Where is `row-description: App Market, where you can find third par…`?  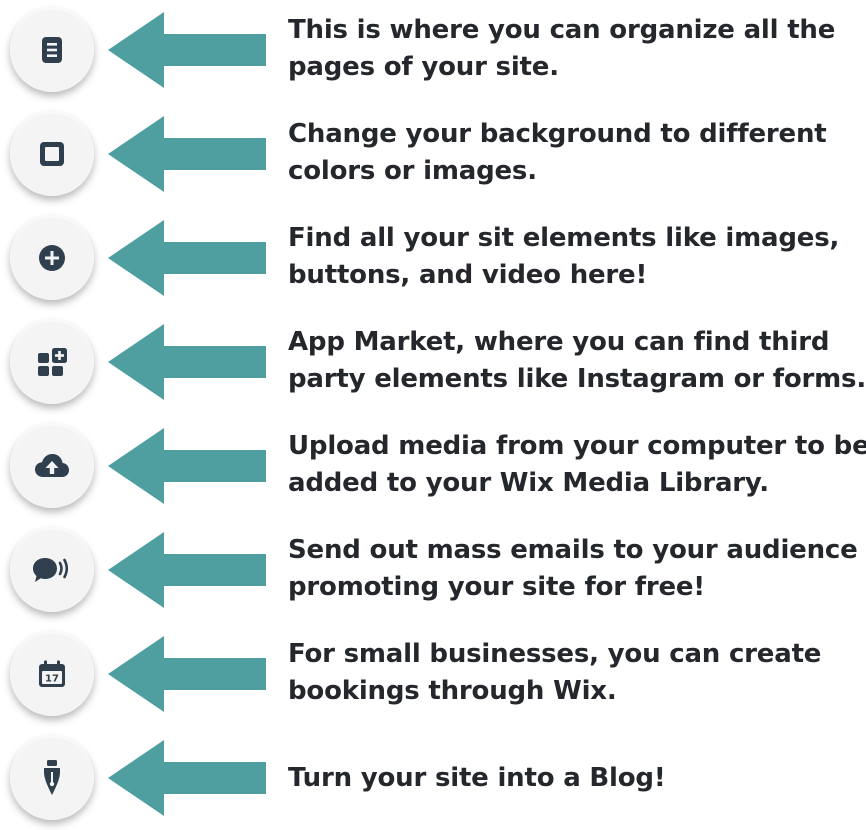
row-description: App Market, where you can find third par… is located at coordinates (577, 361).